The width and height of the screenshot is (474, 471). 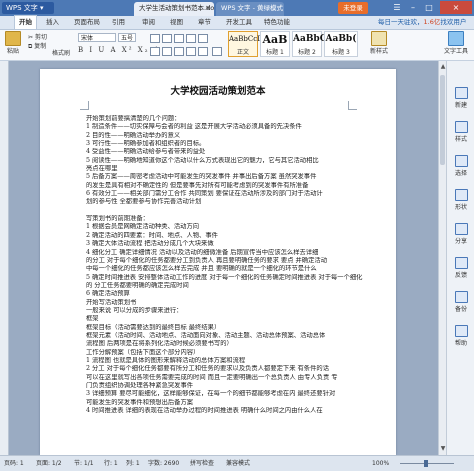 What do you see at coordinates (52, 22) in the screenshot?
I see `menu-insert: 插入` at bounding box center [52, 22].